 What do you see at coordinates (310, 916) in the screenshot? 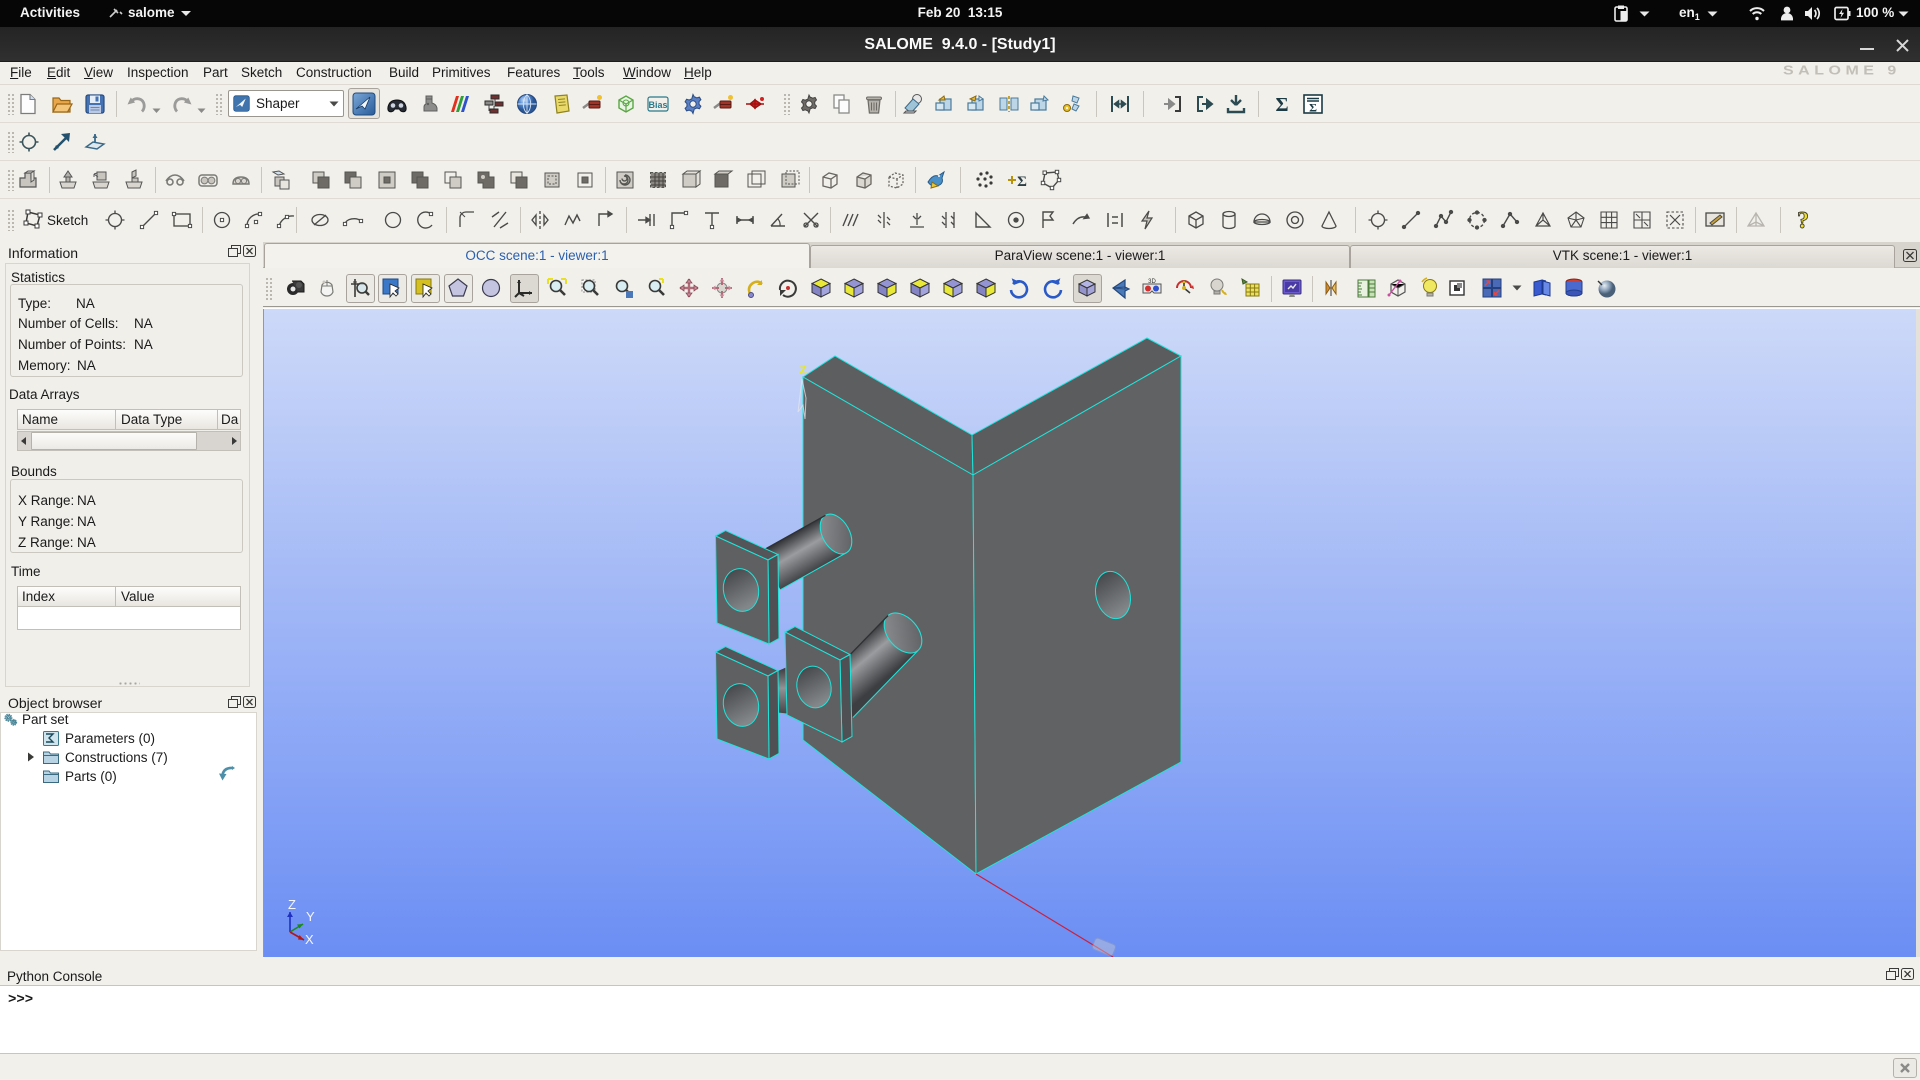
I see `svg-text: Y` at bounding box center [310, 916].